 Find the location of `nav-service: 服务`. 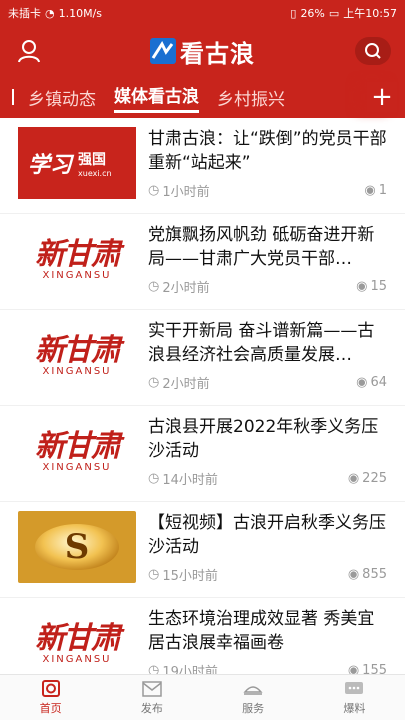

nav-service: 服务 is located at coordinates (253, 697).